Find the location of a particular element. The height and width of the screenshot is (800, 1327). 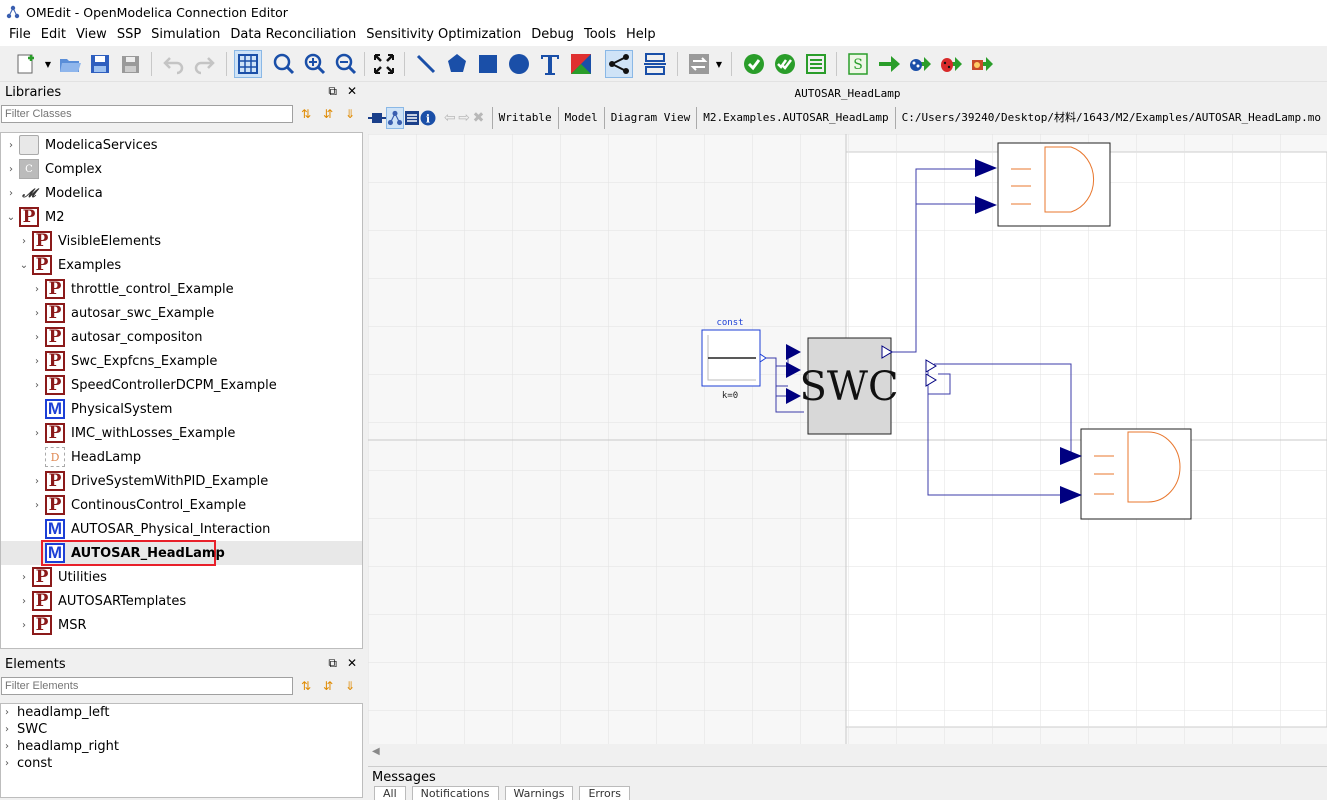

menu-tools: Tools is located at coordinates (600, 35).